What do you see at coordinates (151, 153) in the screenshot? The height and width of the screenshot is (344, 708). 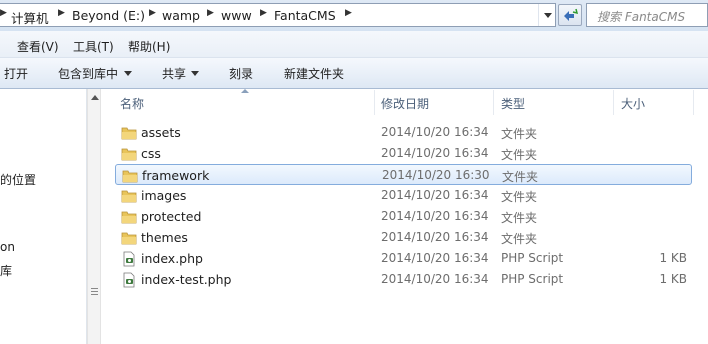 I see `file-name: css` at bounding box center [151, 153].